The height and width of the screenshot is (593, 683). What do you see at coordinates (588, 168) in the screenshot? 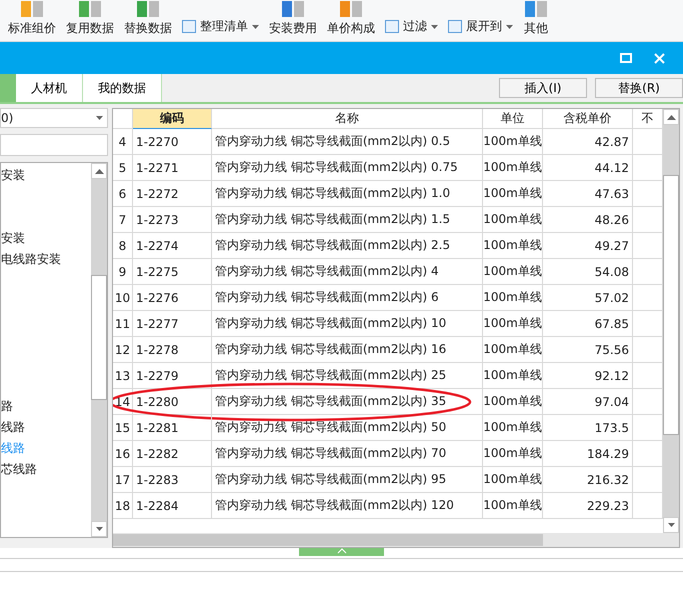
I see `table-cell: 44.12` at bounding box center [588, 168].